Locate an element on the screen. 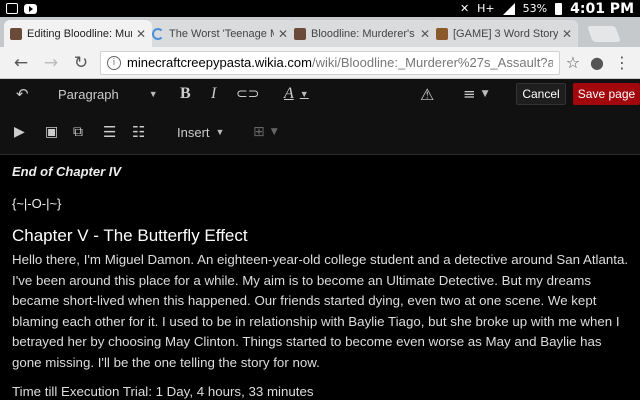  clock: 4:01 PM is located at coordinates (602, 8).